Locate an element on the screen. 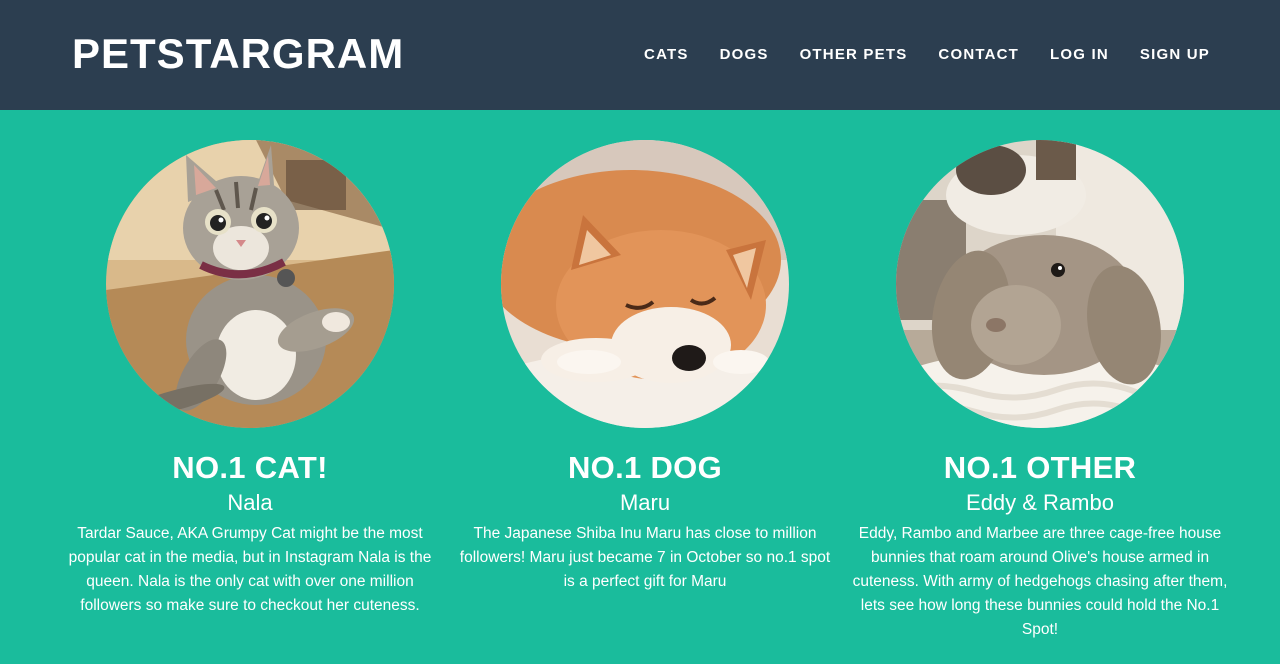 This screenshot has width=1280, height=664. pet-name: Eddy & Rambo is located at coordinates (1040, 502).